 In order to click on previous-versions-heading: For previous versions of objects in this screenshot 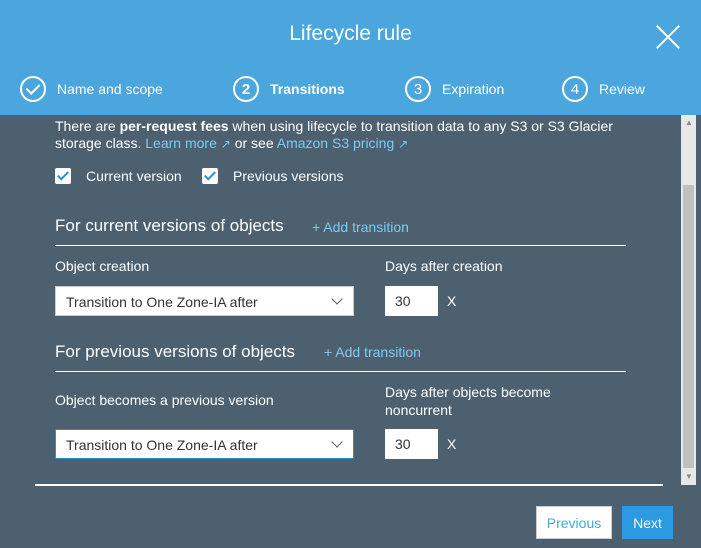, I will do `click(175, 351)`.